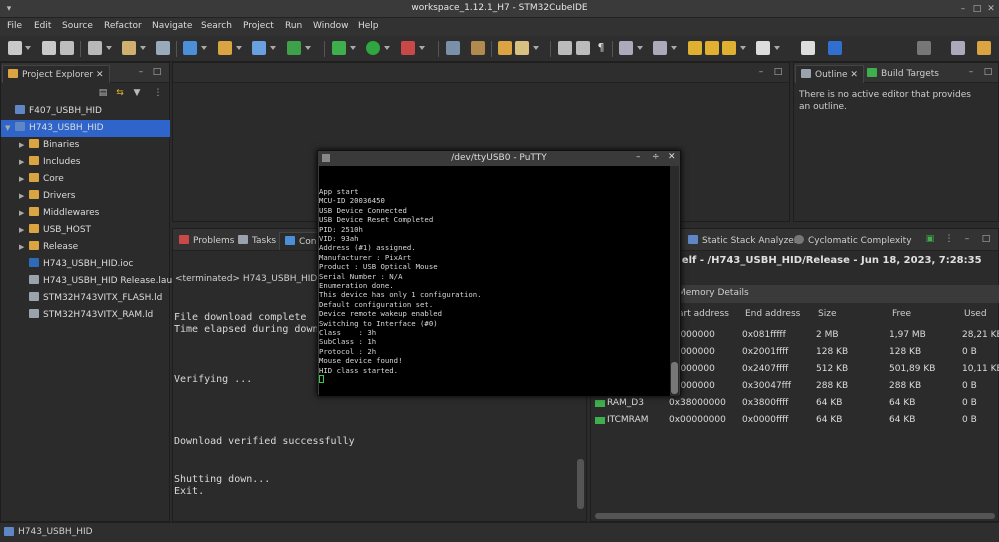 Image resolution: width=999 pixels, height=542 pixels. What do you see at coordinates (48, 247) in the screenshot?
I see `tree-item: ▶ Release` at bounding box center [48, 247].